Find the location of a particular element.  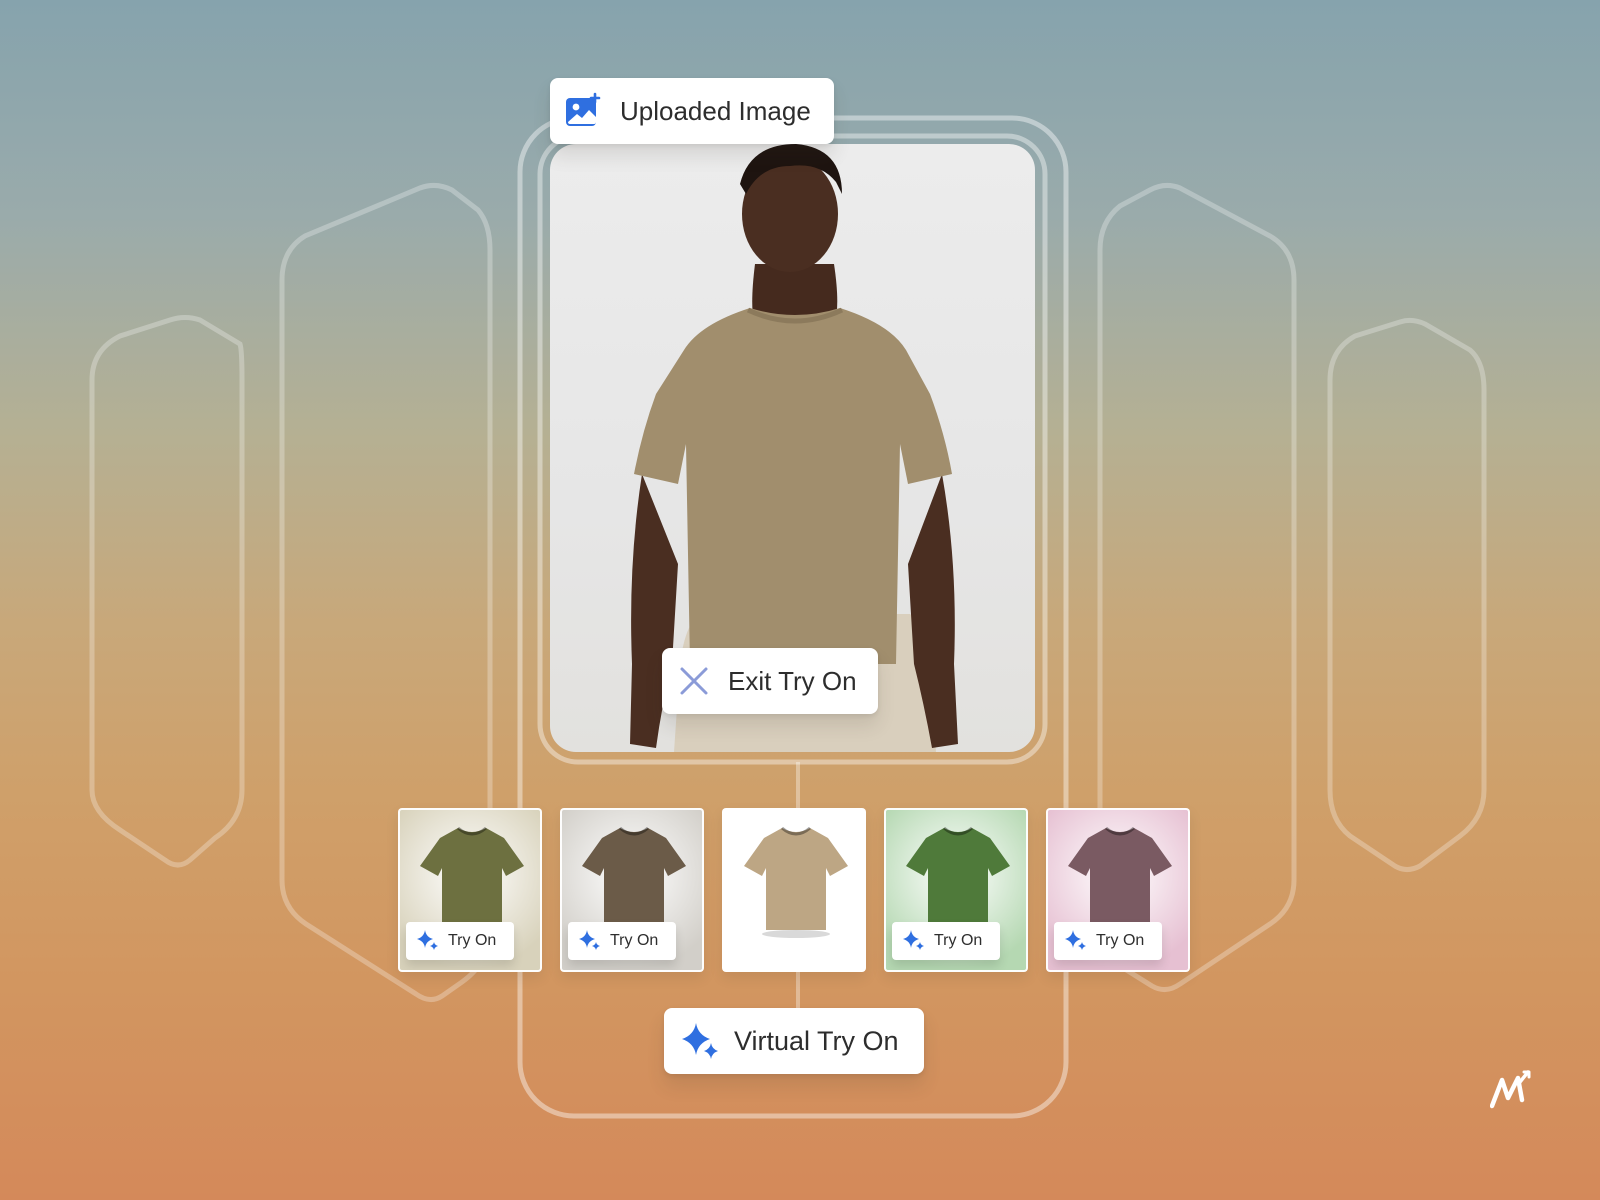

virtual-try-on-button: Virtual Try On is located at coordinates (794, 1041).